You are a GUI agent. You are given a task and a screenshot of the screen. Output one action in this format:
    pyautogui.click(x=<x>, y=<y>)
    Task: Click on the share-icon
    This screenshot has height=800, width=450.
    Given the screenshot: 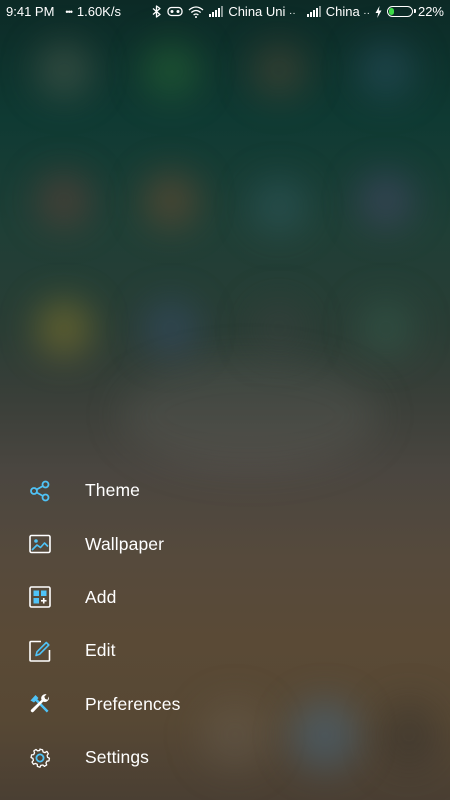 What is the action you would take?
    pyautogui.click(x=40, y=491)
    